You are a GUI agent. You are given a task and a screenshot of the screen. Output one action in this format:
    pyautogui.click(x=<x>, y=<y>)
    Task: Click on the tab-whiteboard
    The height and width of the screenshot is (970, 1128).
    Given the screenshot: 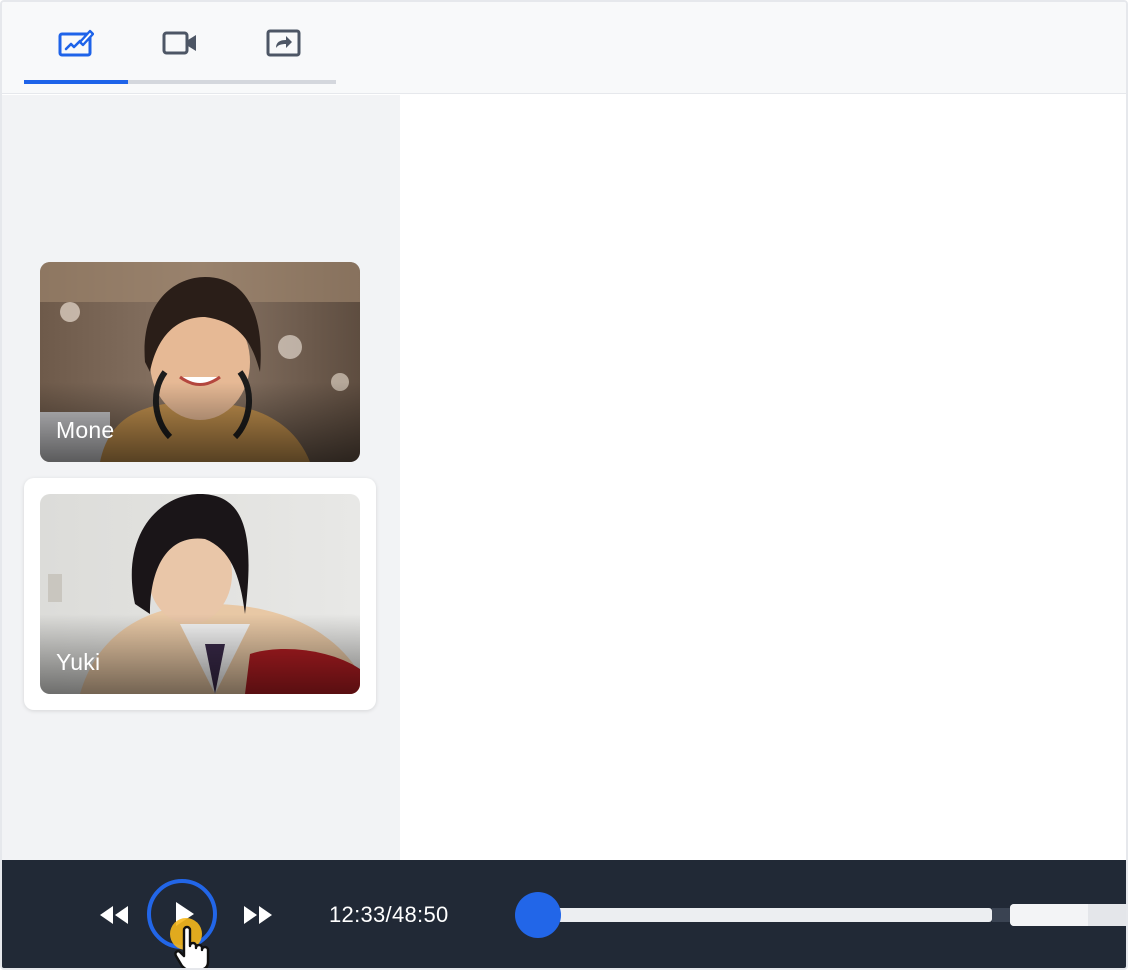 What is the action you would take?
    pyautogui.click(x=76, y=43)
    